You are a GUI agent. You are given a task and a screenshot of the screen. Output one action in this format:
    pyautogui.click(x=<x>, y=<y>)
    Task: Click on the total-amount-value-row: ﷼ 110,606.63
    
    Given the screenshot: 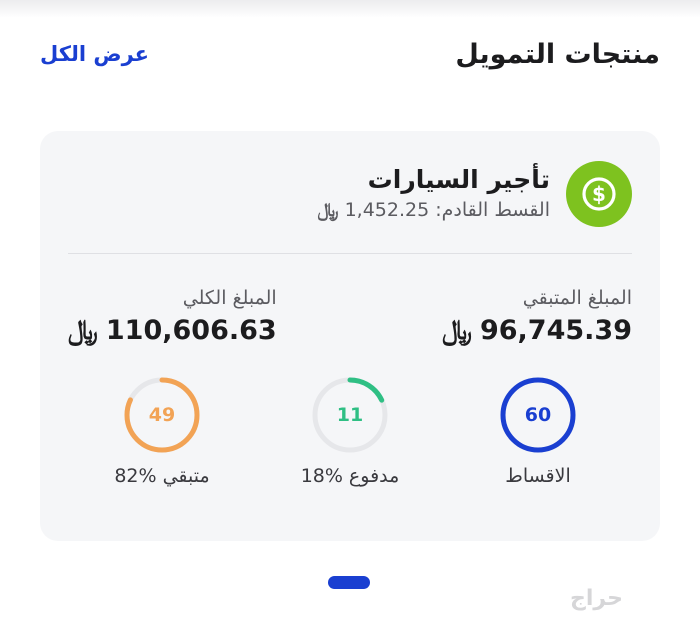 What is the action you would take?
    pyautogui.click(x=172, y=331)
    